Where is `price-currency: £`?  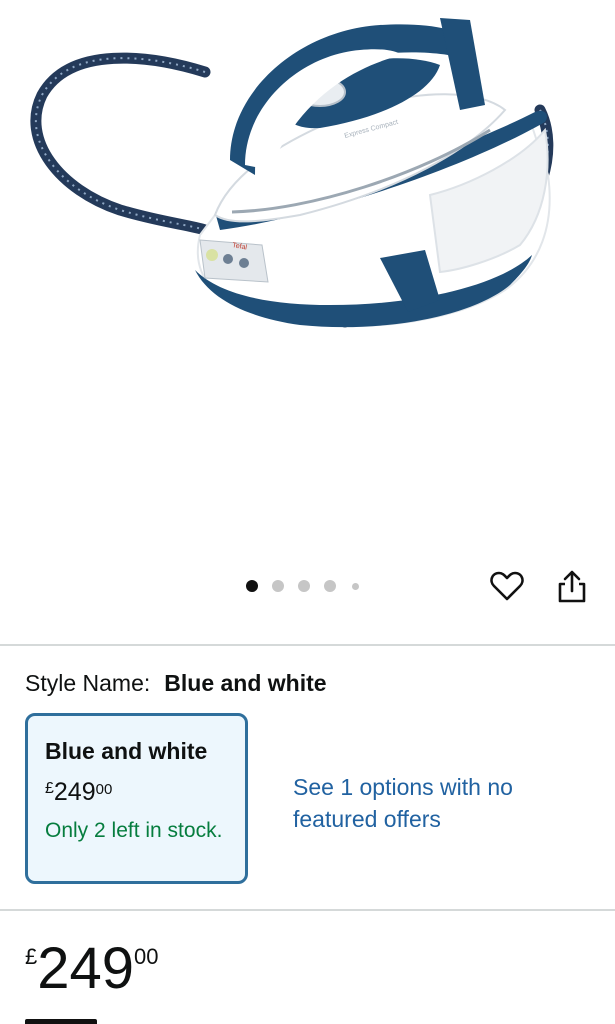 price-currency: £ is located at coordinates (31, 956).